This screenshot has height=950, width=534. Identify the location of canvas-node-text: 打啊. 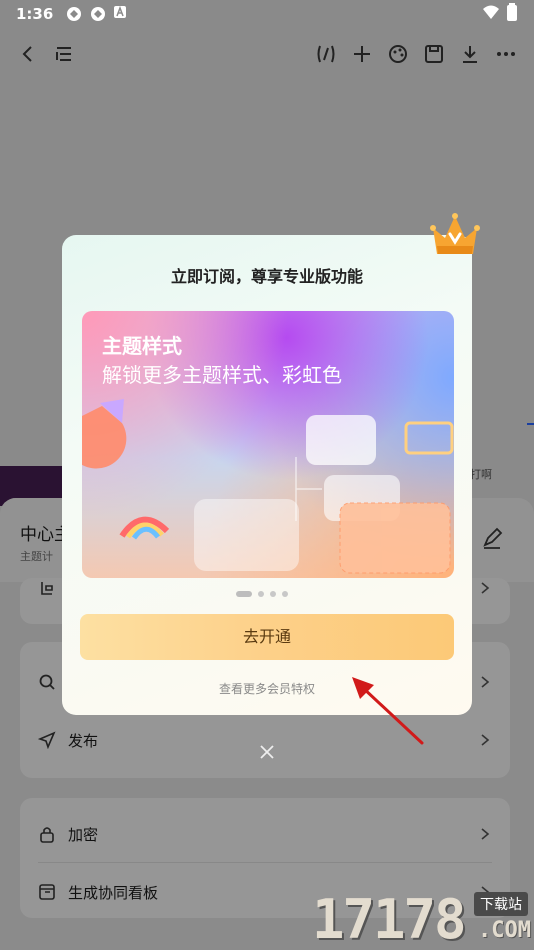
(481, 474).